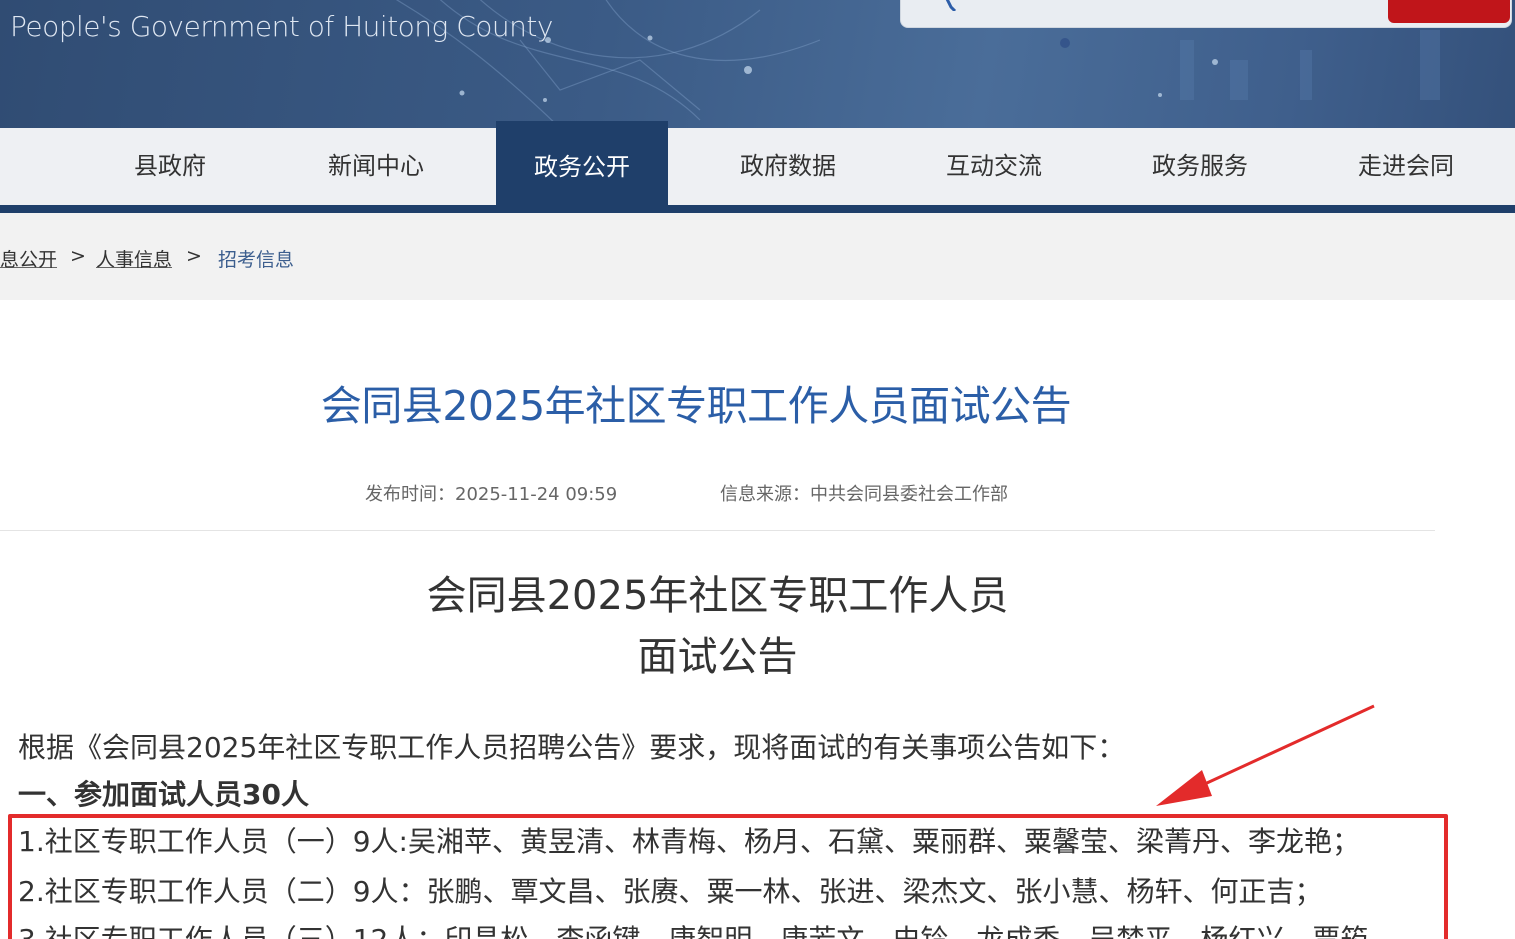  Describe the element at coordinates (994, 166) in the screenshot. I see `nav-item-interaction: 互动交流` at that location.